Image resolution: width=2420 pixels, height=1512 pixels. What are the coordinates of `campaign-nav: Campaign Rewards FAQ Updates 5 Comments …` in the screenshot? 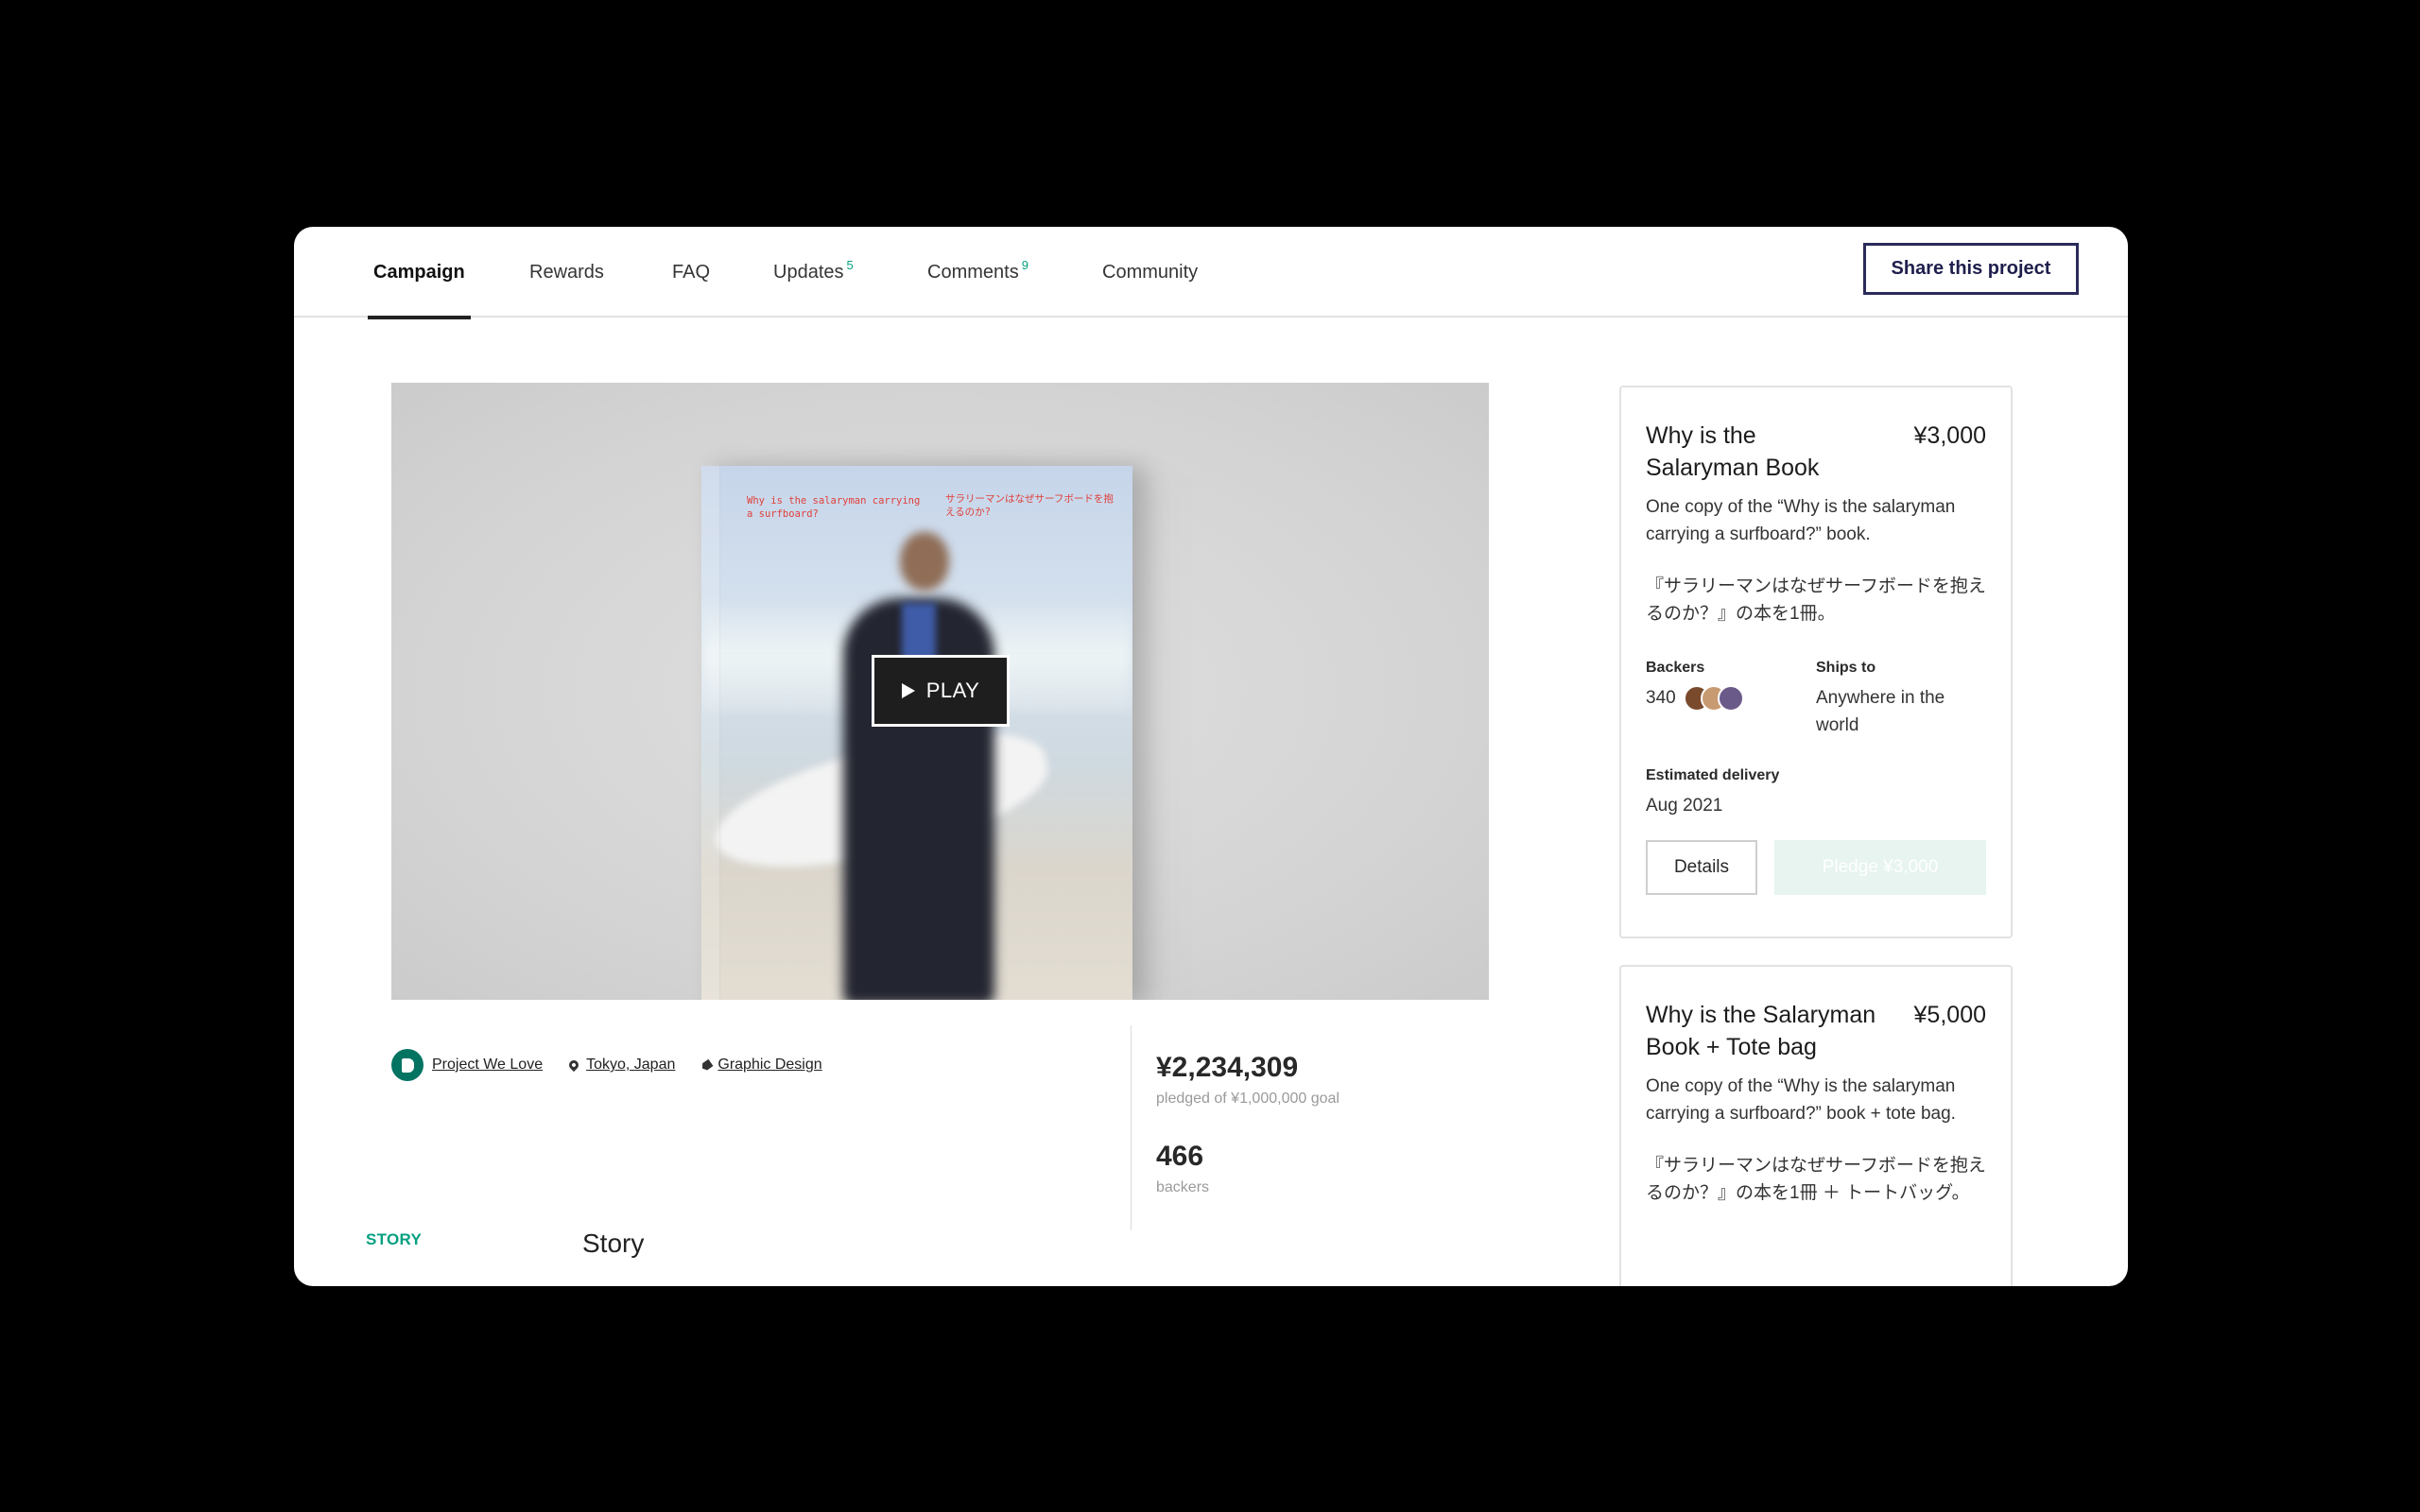 It's located at (1211, 273).